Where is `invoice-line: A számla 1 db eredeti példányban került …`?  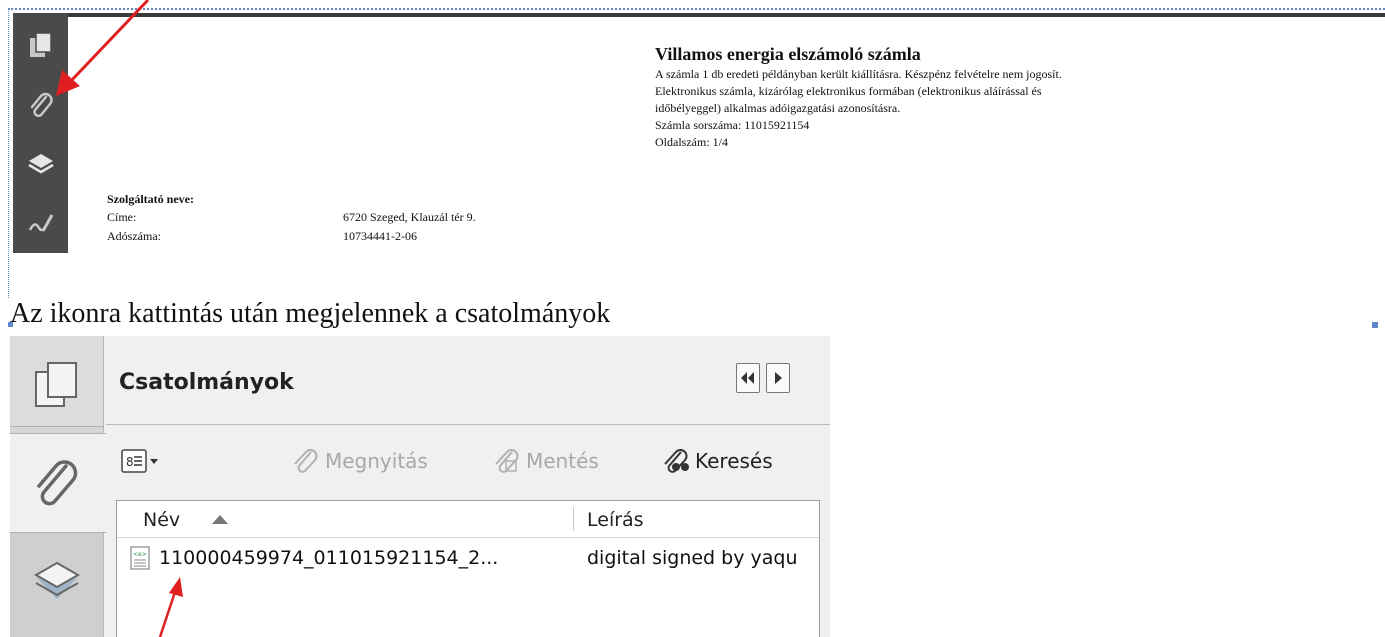
invoice-line: A számla 1 db eredeti példányban került … is located at coordinates (858, 74).